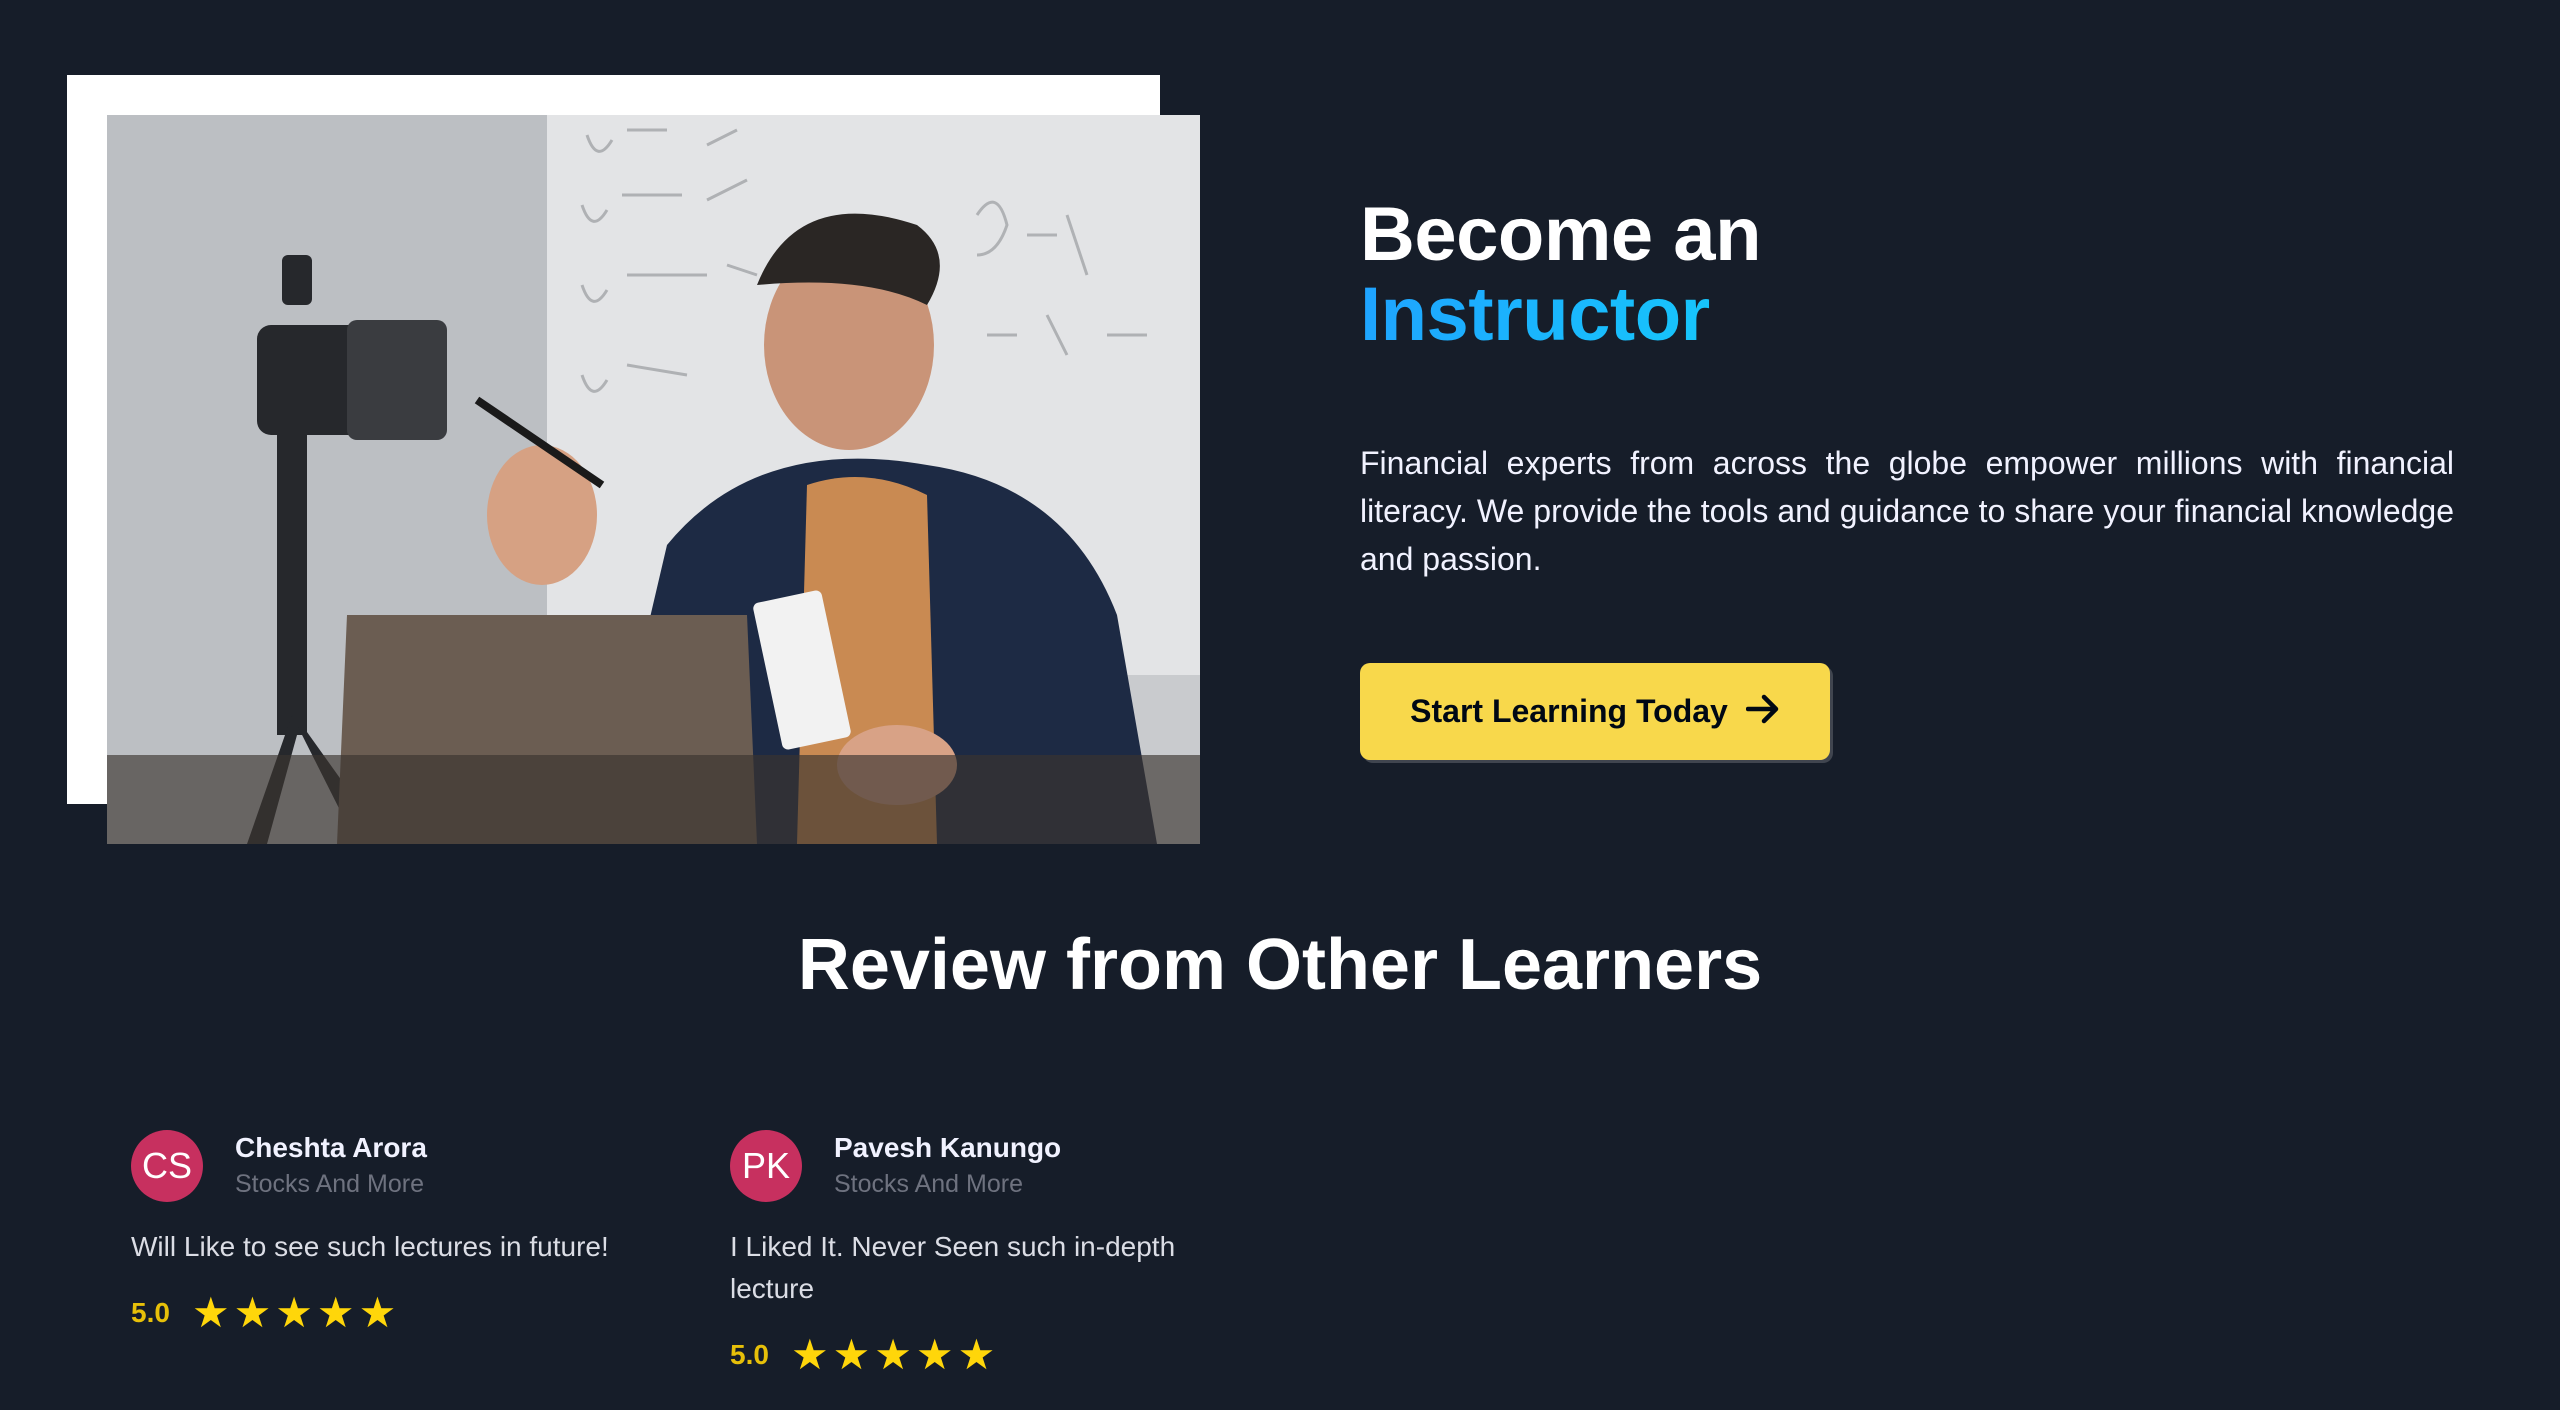 The height and width of the screenshot is (1410, 2560). What do you see at coordinates (1762, 712) in the screenshot?
I see `arrow-right-icon` at bounding box center [1762, 712].